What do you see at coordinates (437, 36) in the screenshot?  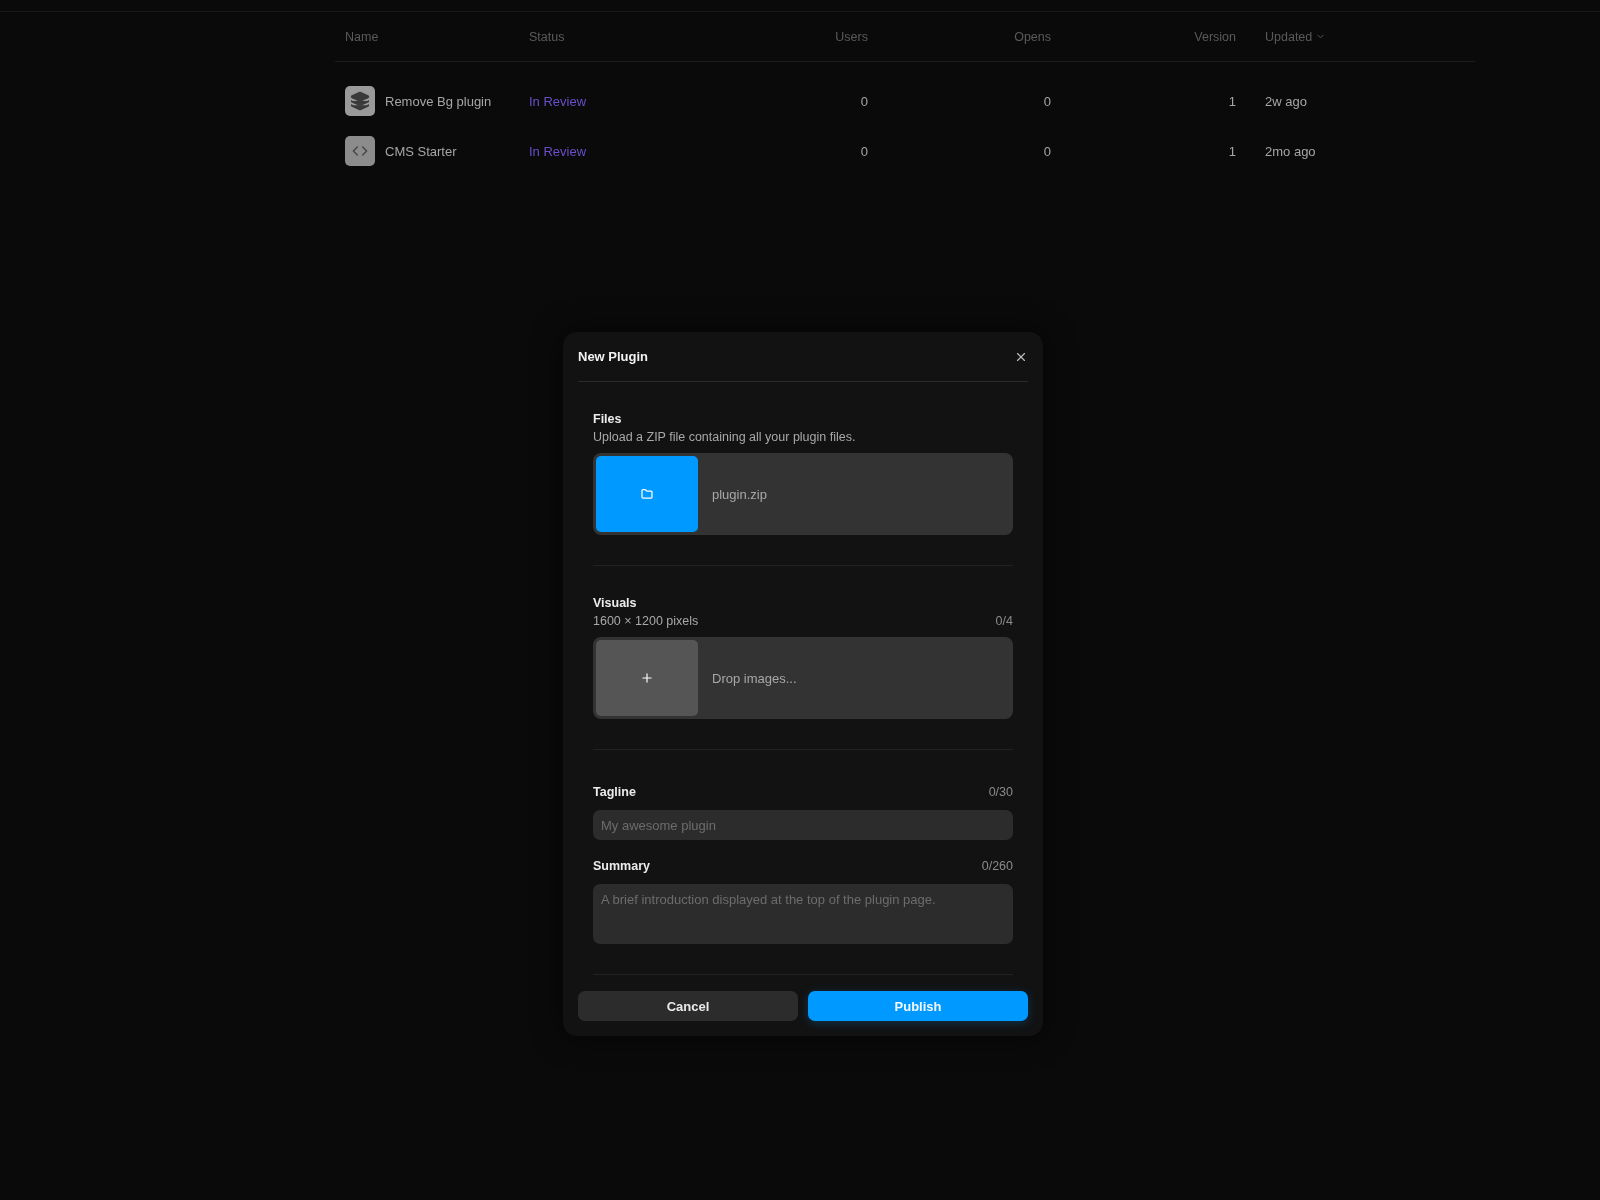 I see `column-header: Name` at bounding box center [437, 36].